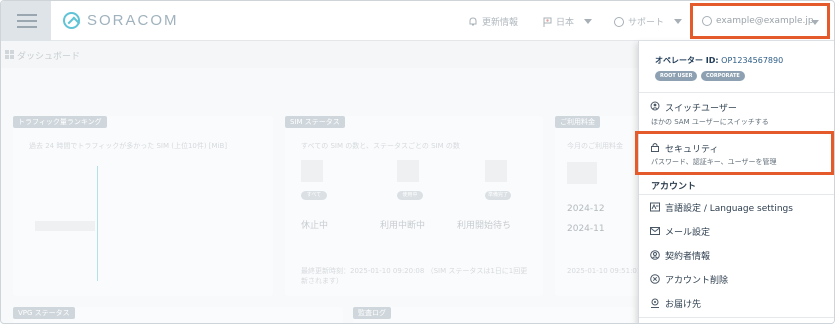  I want to click on delete-account-menu-item: アカウント削除, so click(736, 279).